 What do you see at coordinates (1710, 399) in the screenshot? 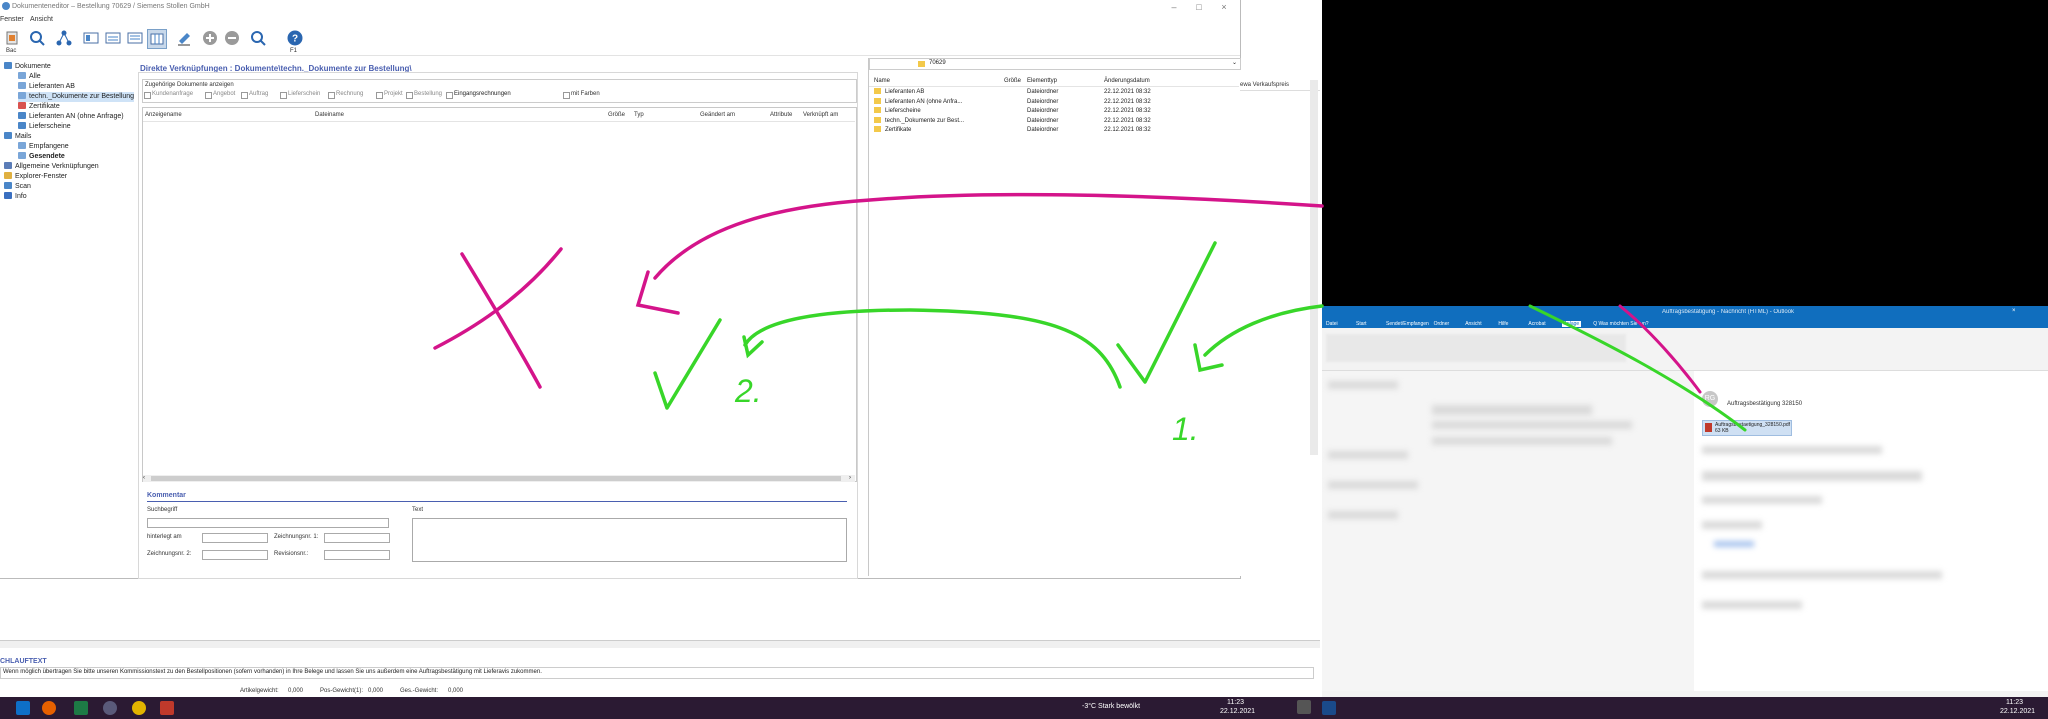
I see `sender-avatar: RG` at bounding box center [1710, 399].